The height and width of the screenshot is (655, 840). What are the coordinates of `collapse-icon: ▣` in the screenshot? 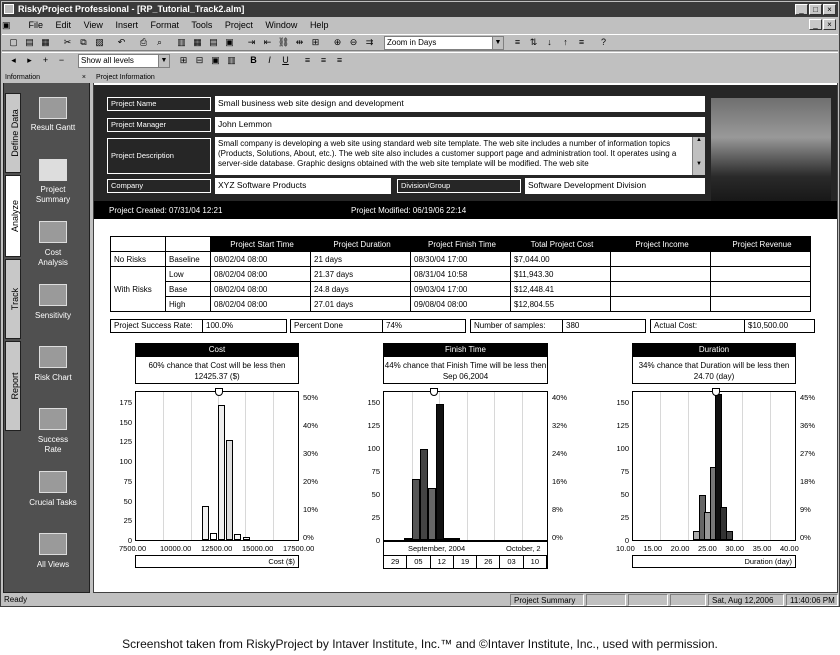 It's located at (215, 60).